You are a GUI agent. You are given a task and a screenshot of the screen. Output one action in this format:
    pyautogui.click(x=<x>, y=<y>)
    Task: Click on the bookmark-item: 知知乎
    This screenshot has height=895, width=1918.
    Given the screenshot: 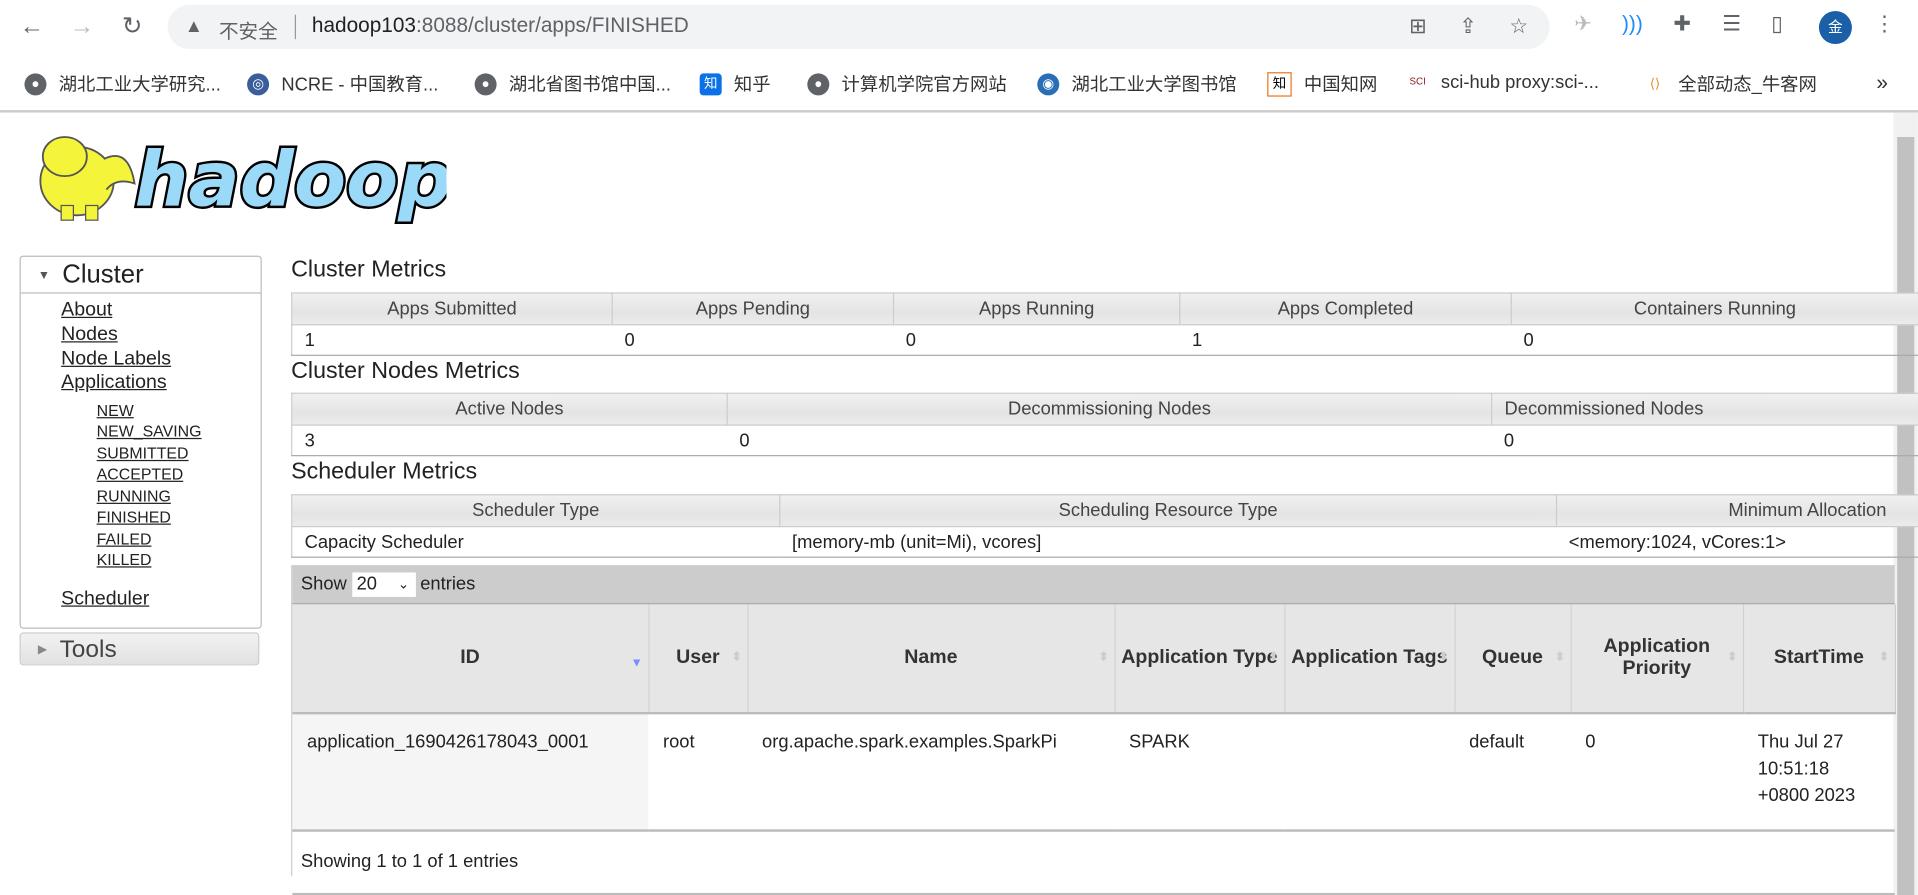 What is the action you would take?
    pyautogui.click(x=735, y=84)
    